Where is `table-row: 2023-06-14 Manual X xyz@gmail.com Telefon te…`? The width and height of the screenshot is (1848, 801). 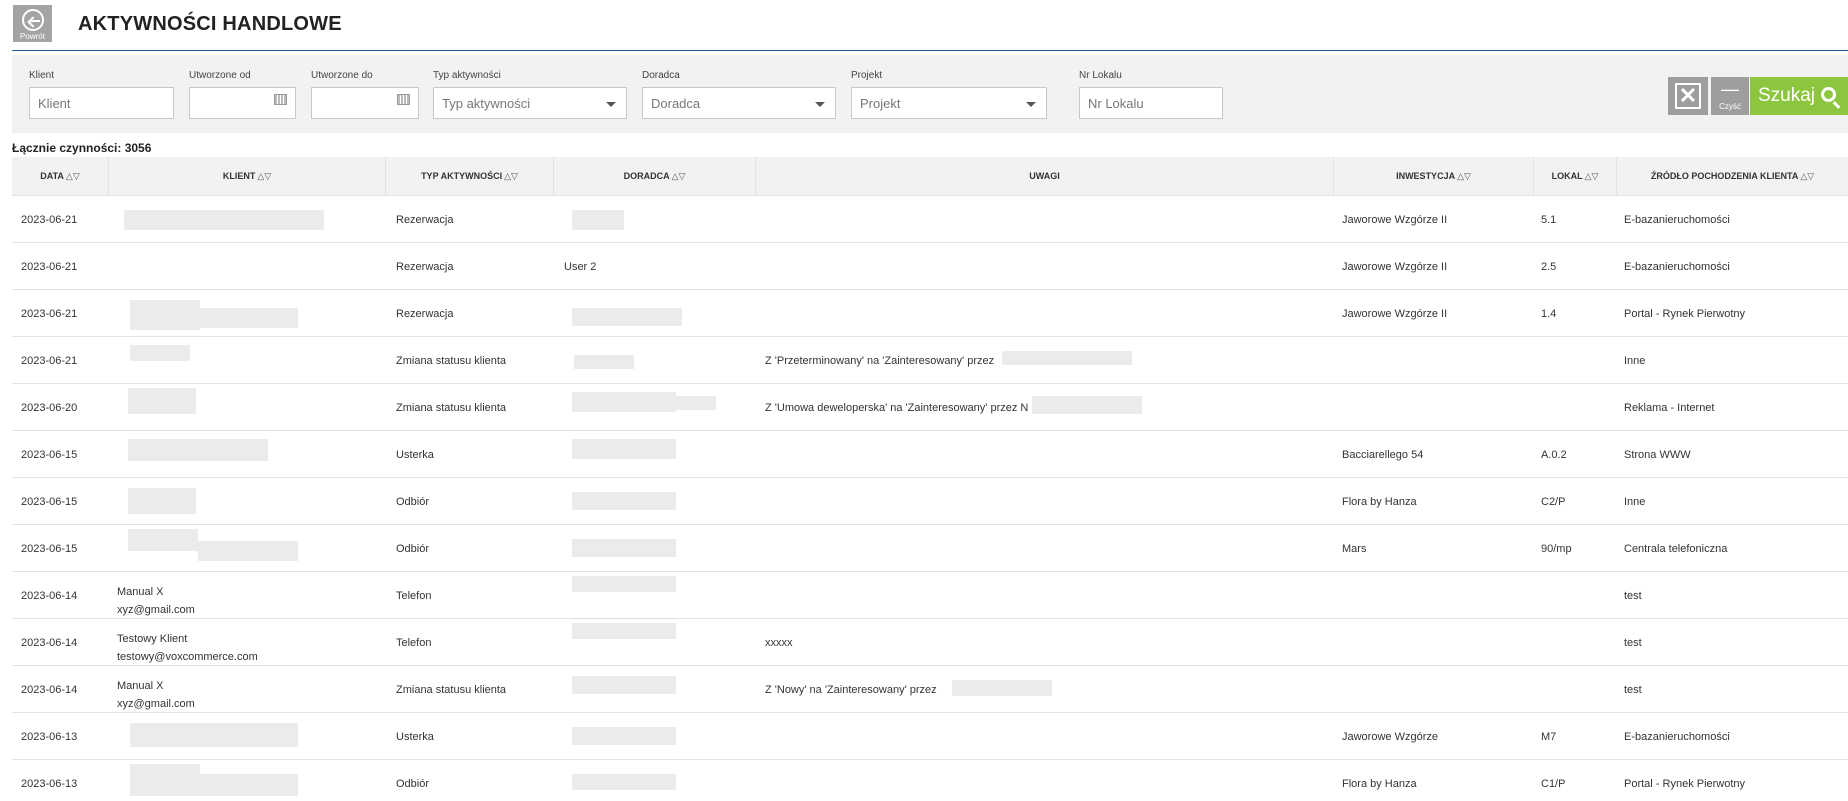 table-row: 2023-06-14 Manual X xyz@gmail.com Telefon te… is located at coordinates (930, 595).